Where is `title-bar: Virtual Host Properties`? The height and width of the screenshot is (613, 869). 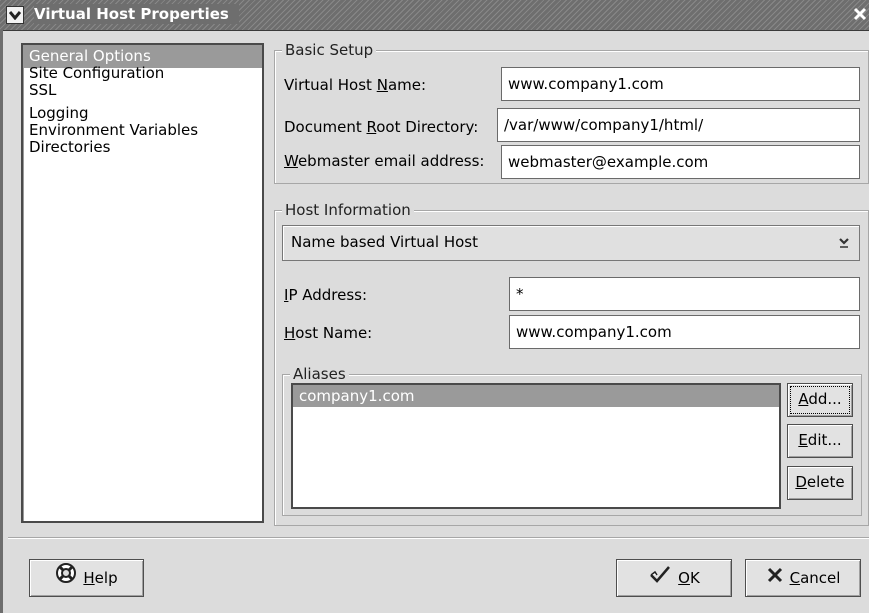
title-bar: Virtual Host Properties is located at coordinates (434, 15).